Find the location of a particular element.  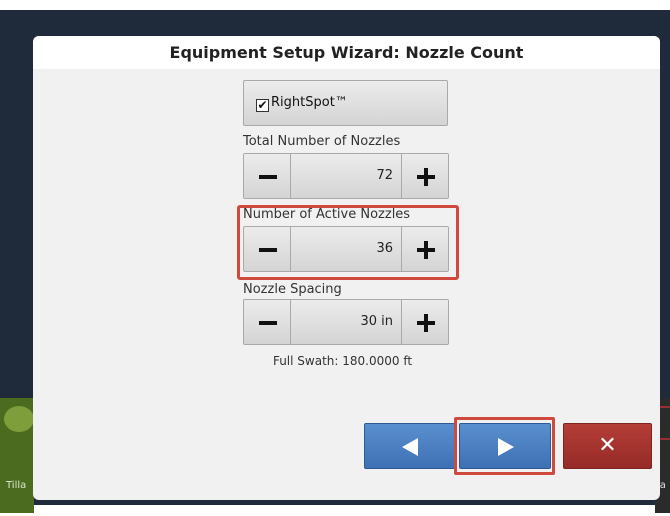

next-arrow-icon is located at coordinates (506, 447).